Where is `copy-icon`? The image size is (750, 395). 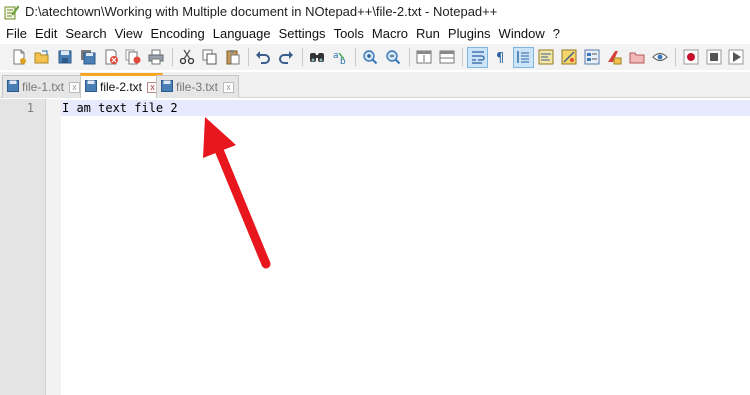
copy-icon is located at coordinates (209, 57).